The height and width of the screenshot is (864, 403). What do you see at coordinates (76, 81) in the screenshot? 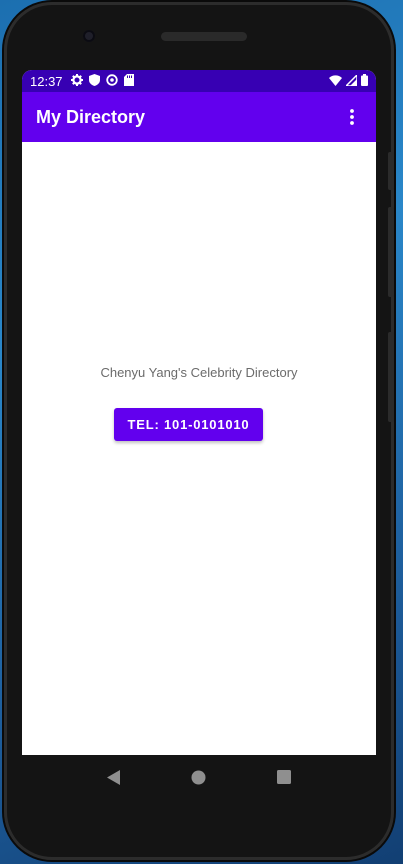
I see `gear-icon` at bounding box center [76, 81].